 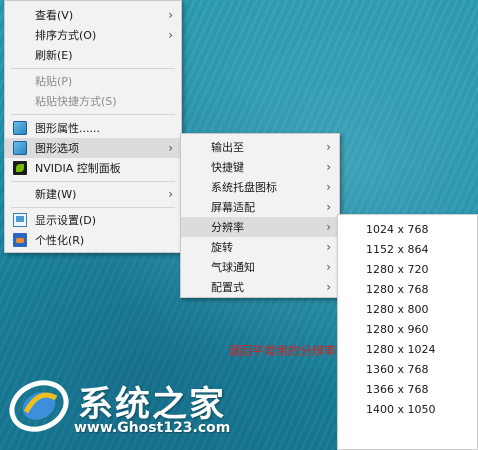 What do you see at coordinates (401, 349) in the screenshot?
I see `resolution-label: 1280 x 1024` at bounding box center [401, 349].